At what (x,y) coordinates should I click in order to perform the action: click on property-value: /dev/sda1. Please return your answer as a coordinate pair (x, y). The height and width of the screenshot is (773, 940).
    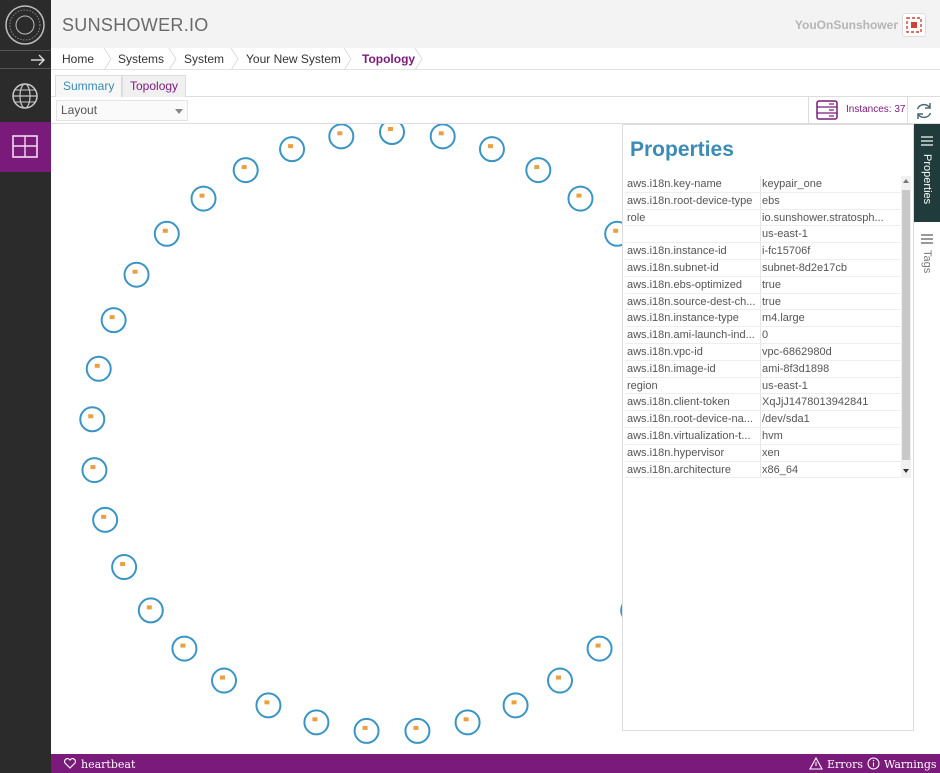
    Looking at the image, I should click on (786, 419).